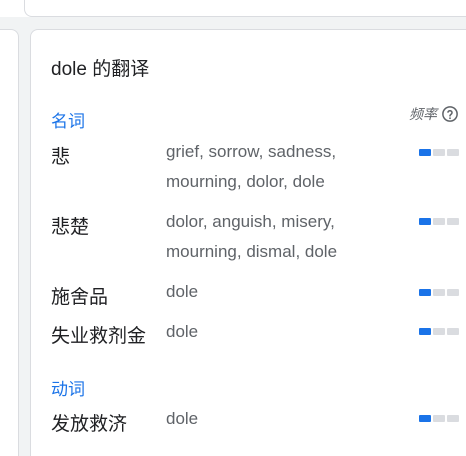 Image resolution: width=466 pixels, height=456 pixels. What do you see at coordinates (9, 242) in the screenshot?
I see `source-card` at bounding box center [9, 242].